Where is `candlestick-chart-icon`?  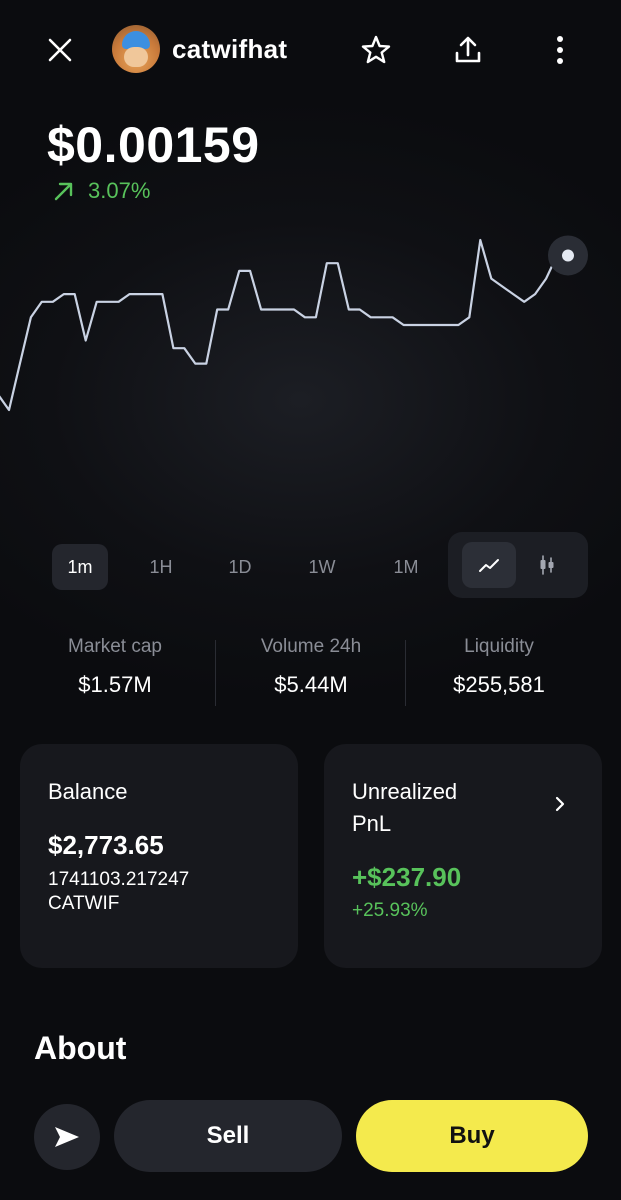
candlestick-chart-icon is located at coordinates (547, 565).